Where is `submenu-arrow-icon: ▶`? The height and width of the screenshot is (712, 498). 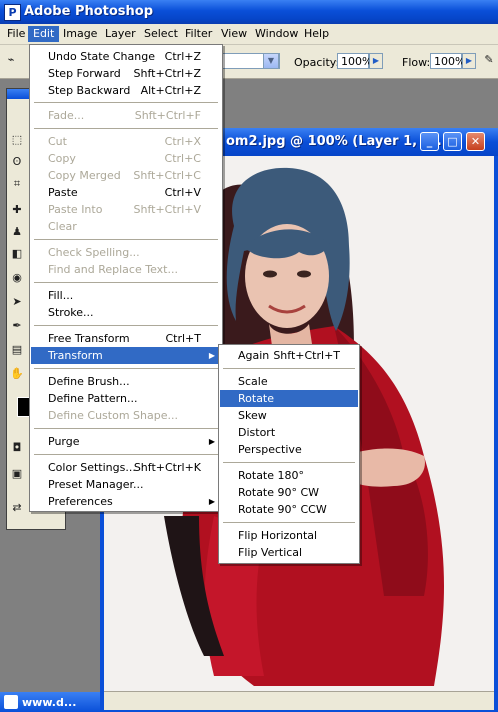
submenu-arrow-icon: ▶ is located at coordinates (211, 441).